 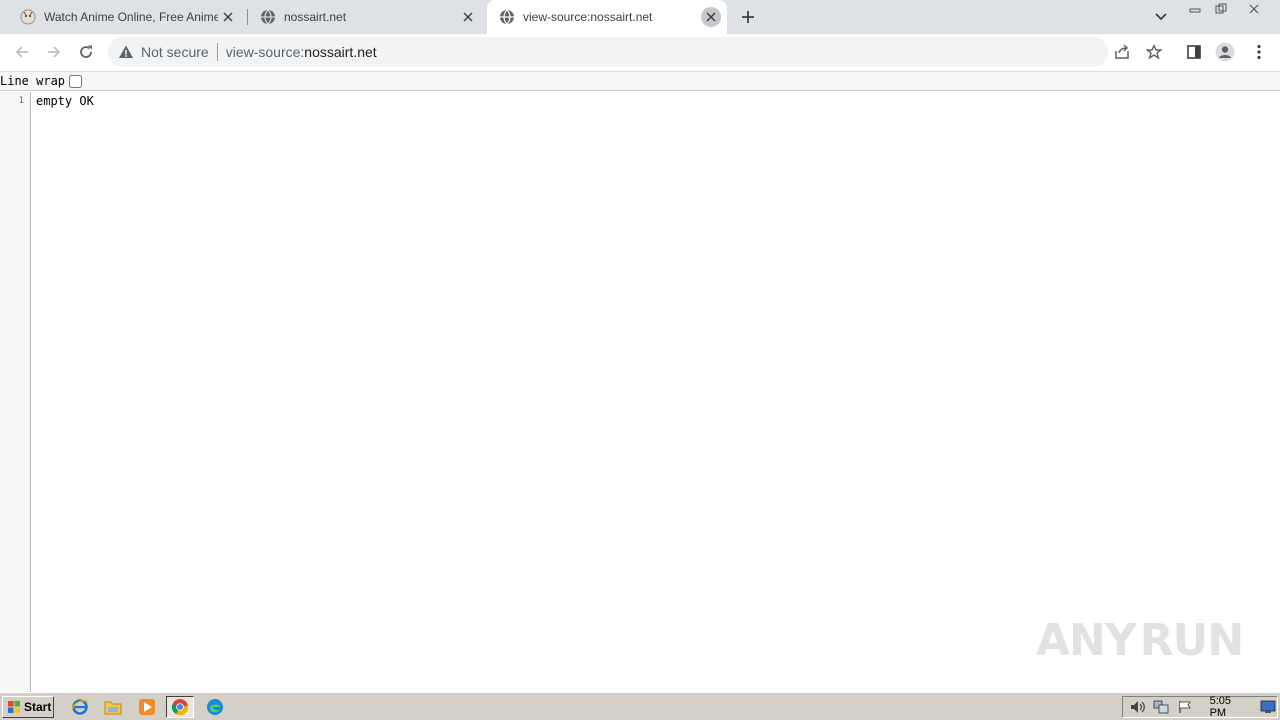 I want to click on restore-button, so click(x=1221, y=9).